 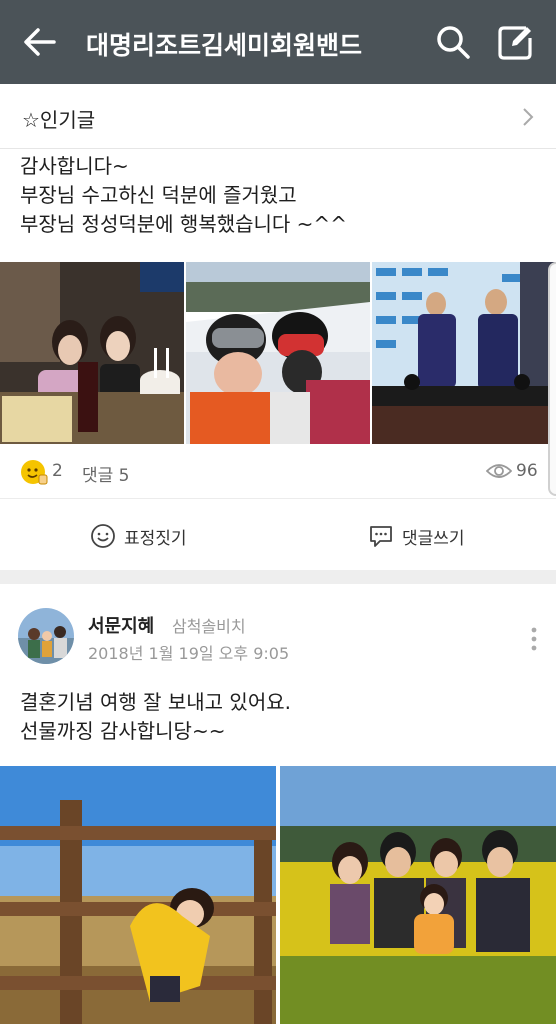 What do you see at coordinates (278, 635) in the screenshot?
I see `post-author-row: 서문지혜 삼척솔비치 2018년 1월 19일 오후 9:05` at bounding box center [278, 635].